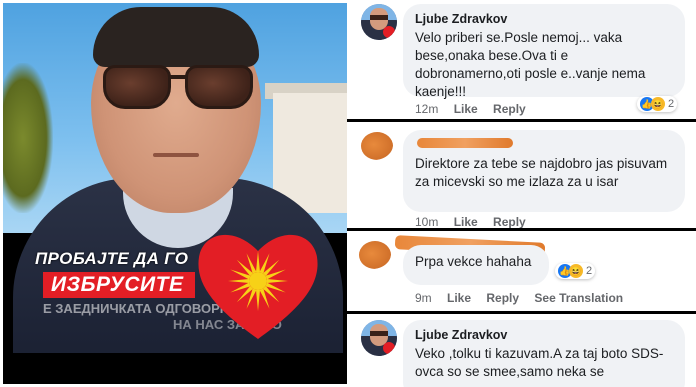 The width and height of the screenshot is (696, 387). Describe the element at coordinates (175, 368) in the screenshot. I see `photo-bottom-bar` at that location.